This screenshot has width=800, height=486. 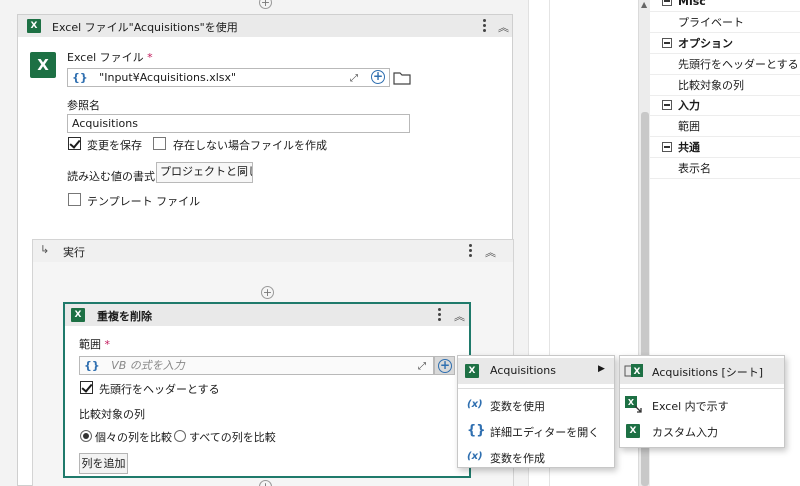 I want to click on prop-item-range: 範囲, so click(x=725, y=126).